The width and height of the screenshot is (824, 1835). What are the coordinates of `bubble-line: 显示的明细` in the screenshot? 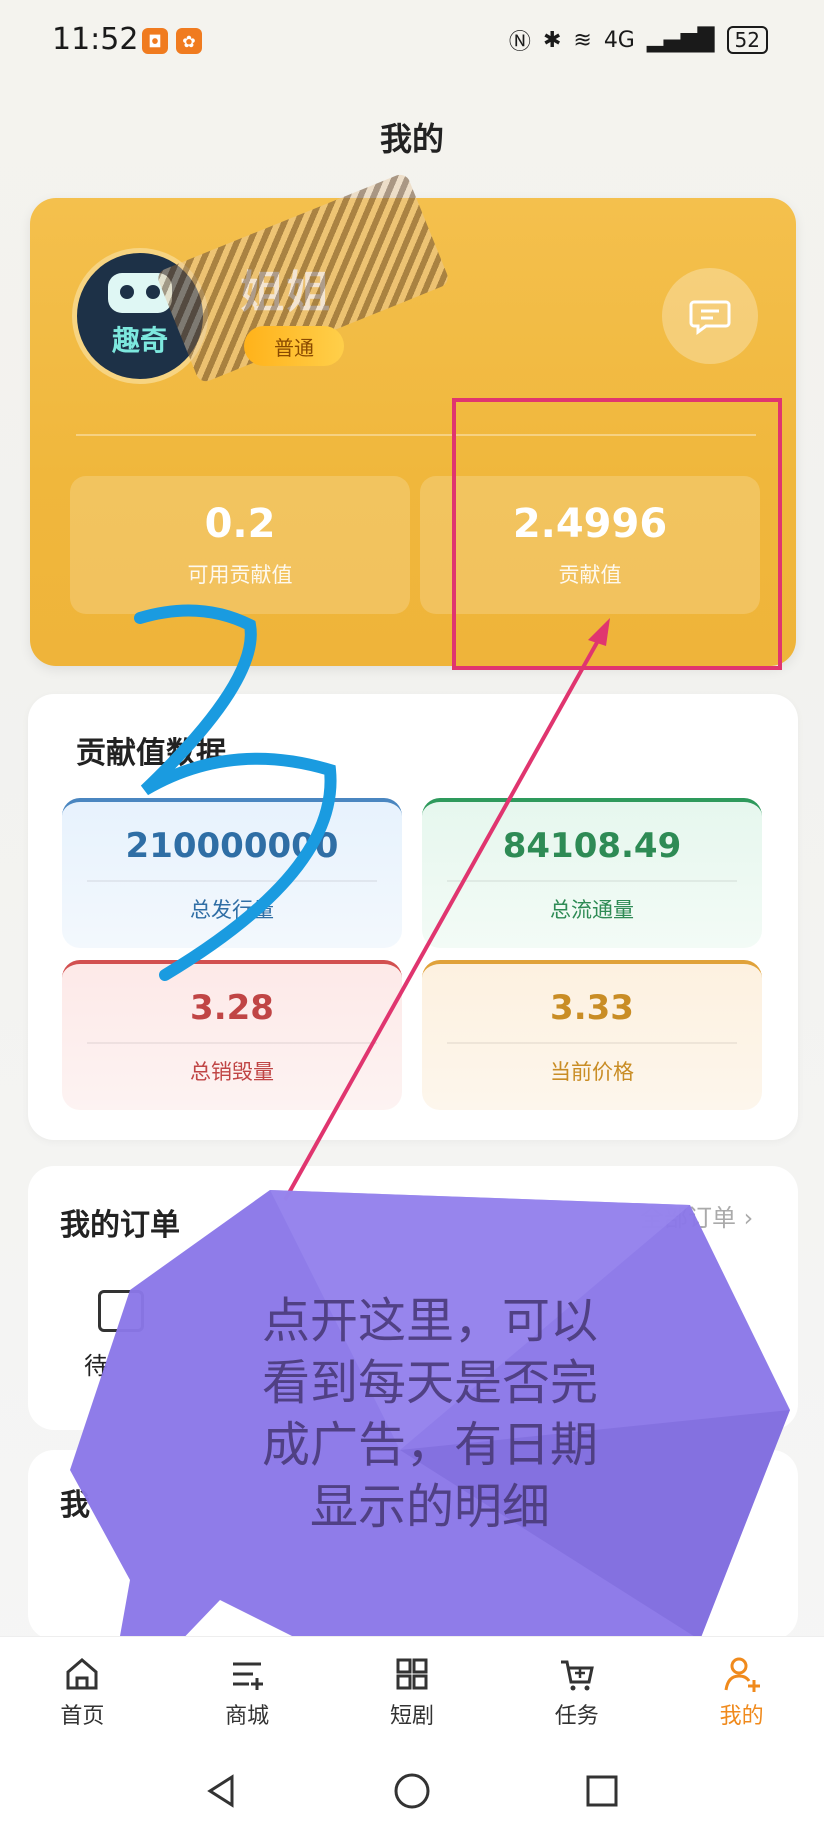 It's located at (429, 1507).